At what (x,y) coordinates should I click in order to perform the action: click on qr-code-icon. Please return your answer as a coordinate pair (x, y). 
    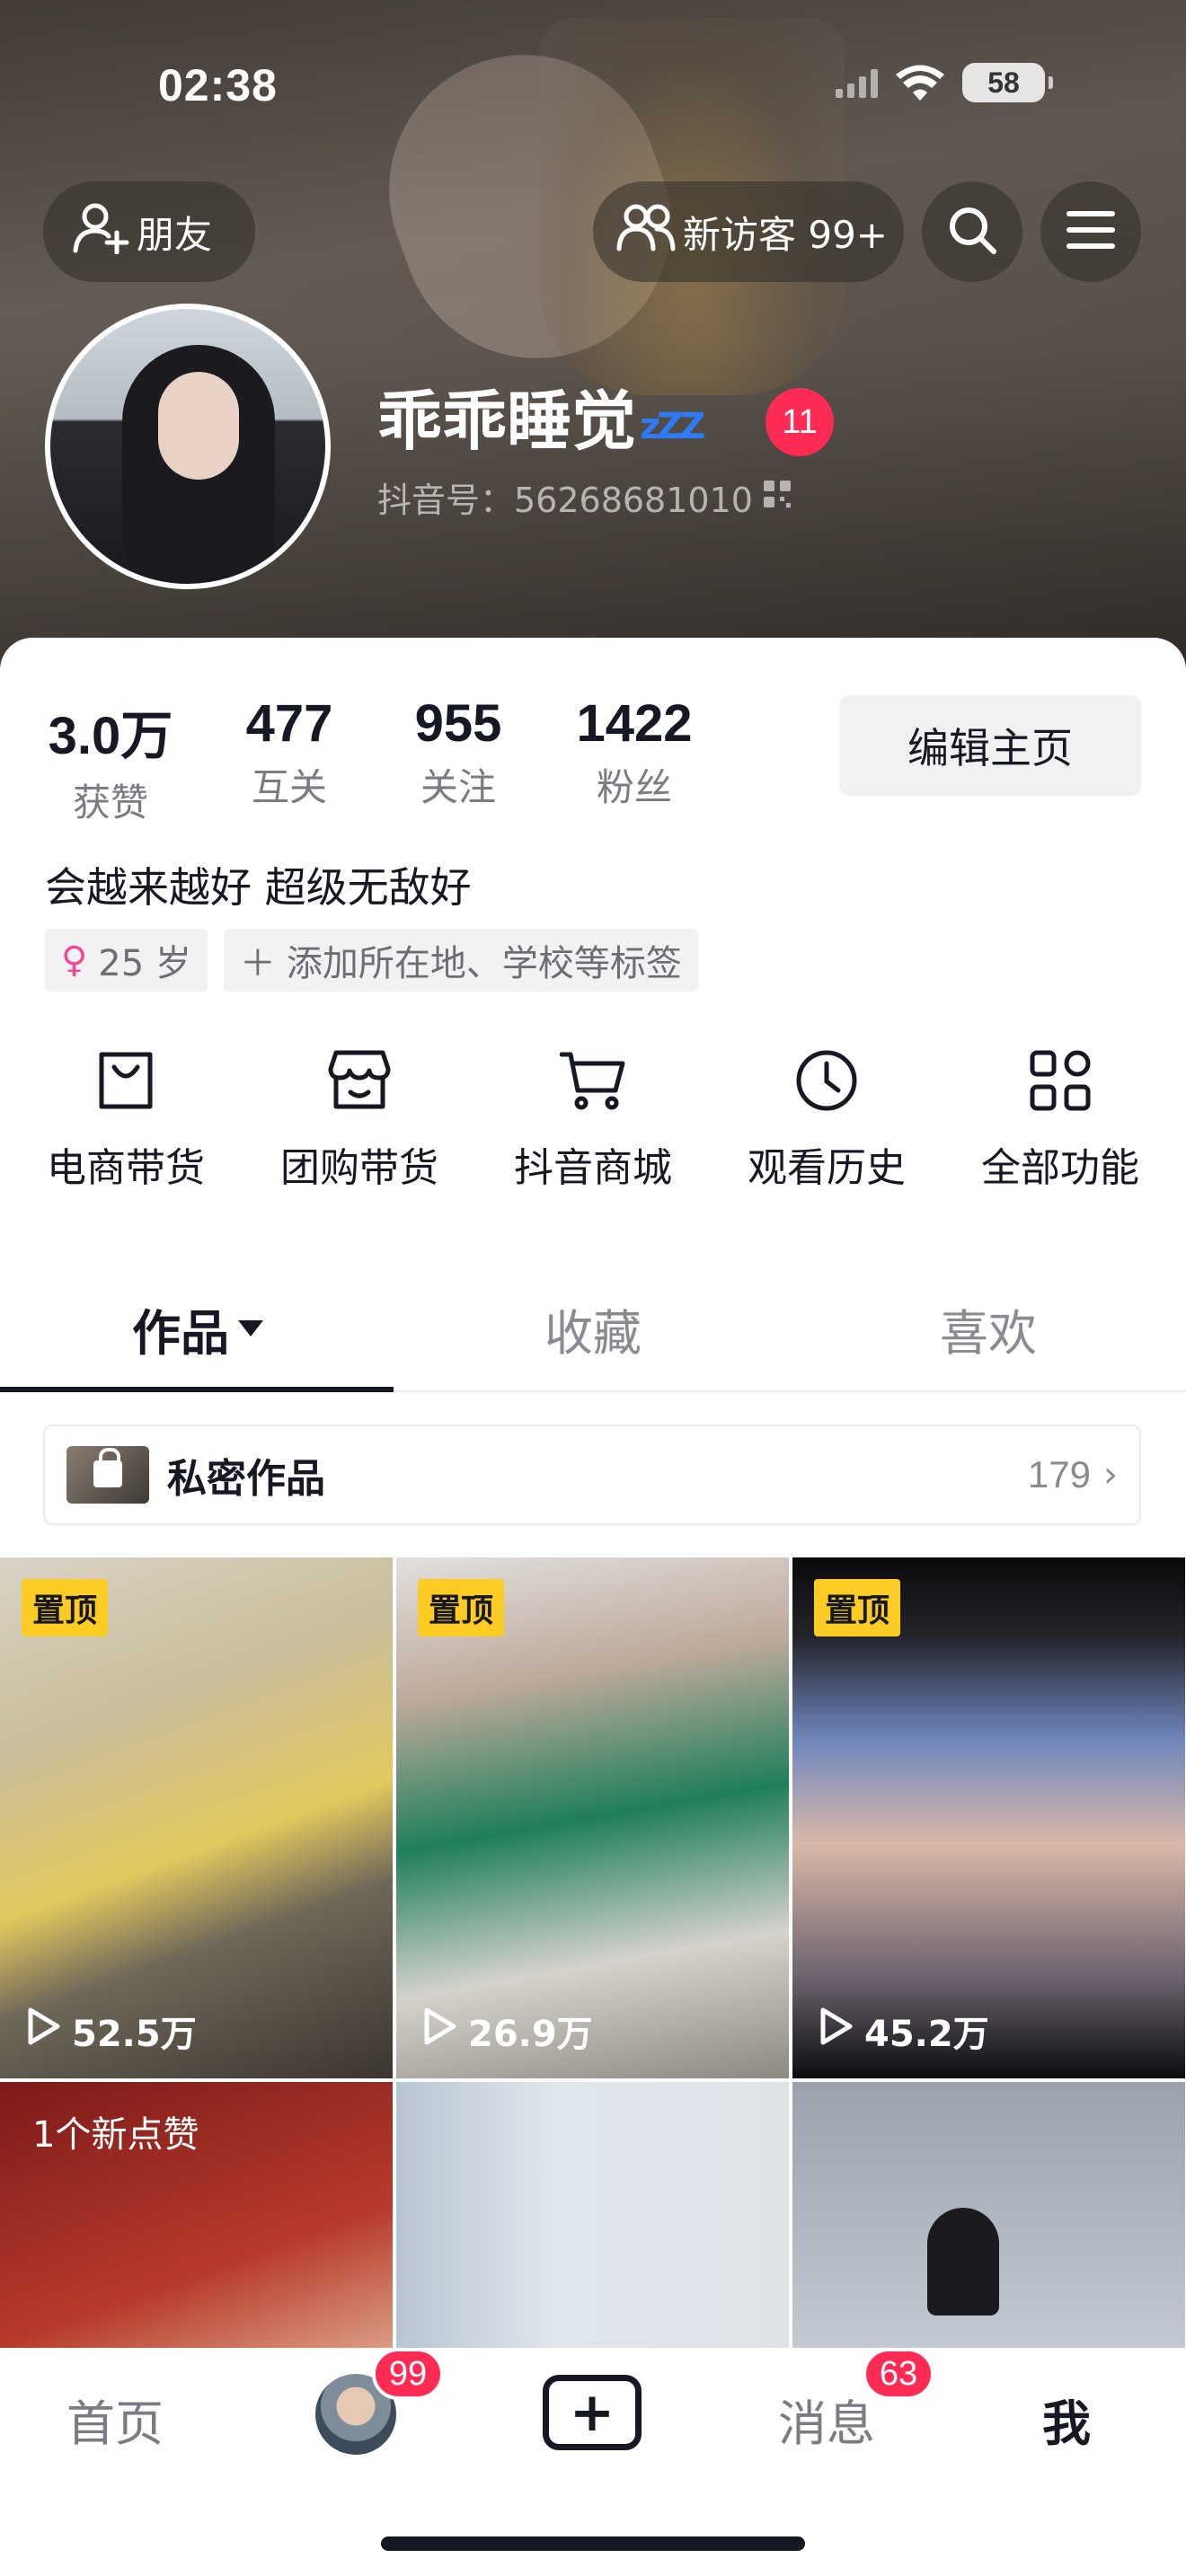
    Looking at the image, I should click on (777, 497).